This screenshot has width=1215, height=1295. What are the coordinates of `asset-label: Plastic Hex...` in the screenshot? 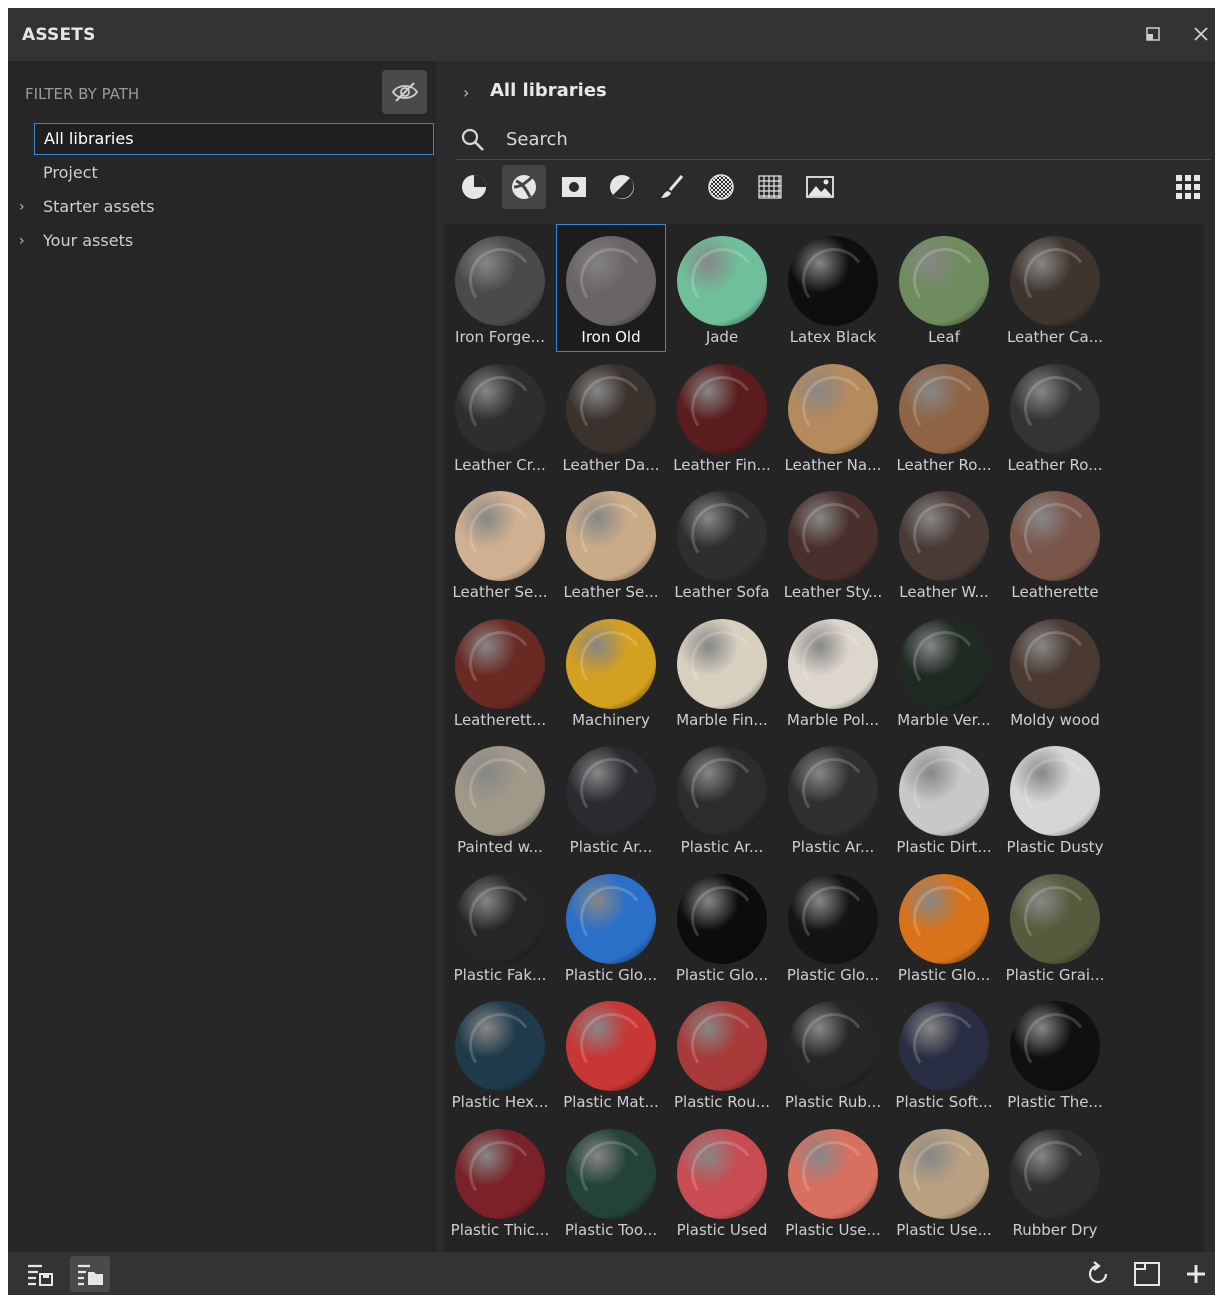 It's located at (500, 1102).